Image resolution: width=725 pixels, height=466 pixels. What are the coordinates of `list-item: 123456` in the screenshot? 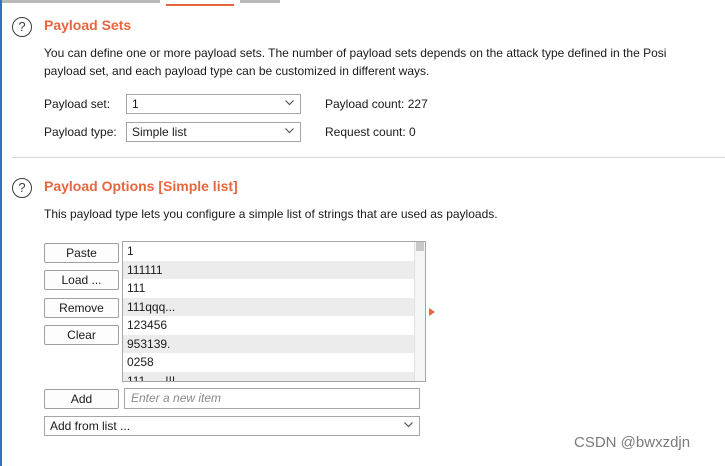 It's located at (274, 325).